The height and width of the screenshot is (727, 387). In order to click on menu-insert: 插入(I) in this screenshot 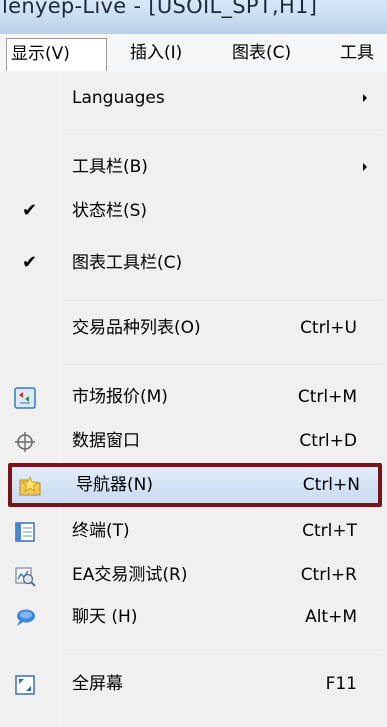, I will do `click(156, 54)`.